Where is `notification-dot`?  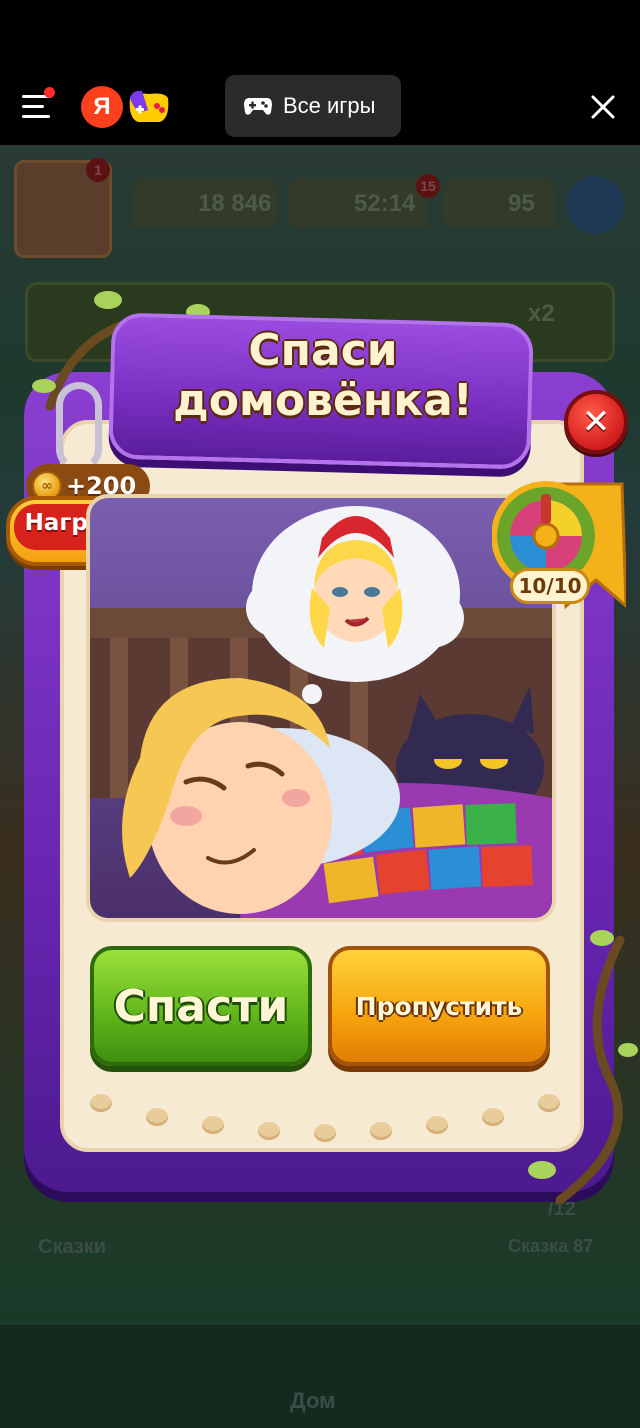 notification-dot is located at coordinates (49, 92).